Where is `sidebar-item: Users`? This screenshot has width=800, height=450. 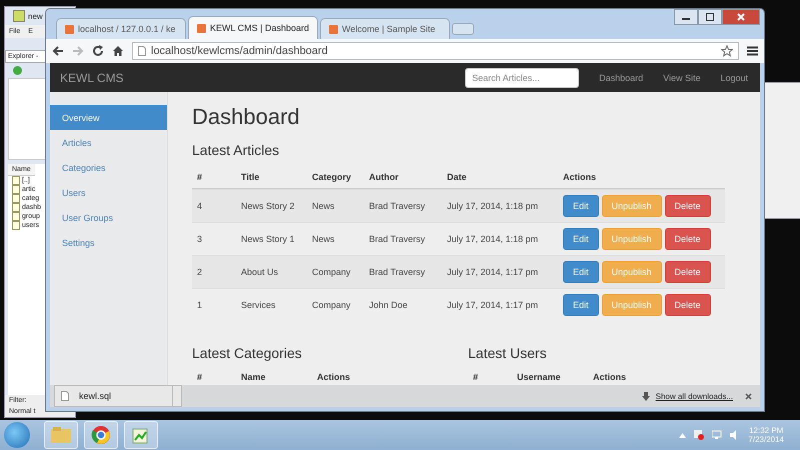 sidebar-item: Users is located at coordinates (108, 192).